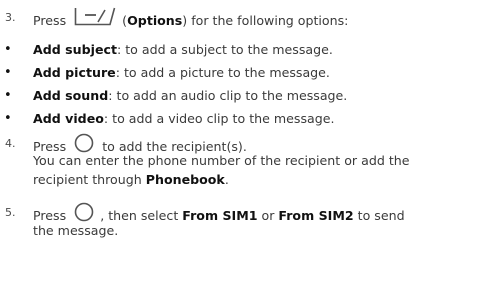  I want to click on bullet-term: Add picture, so click(74, 72).